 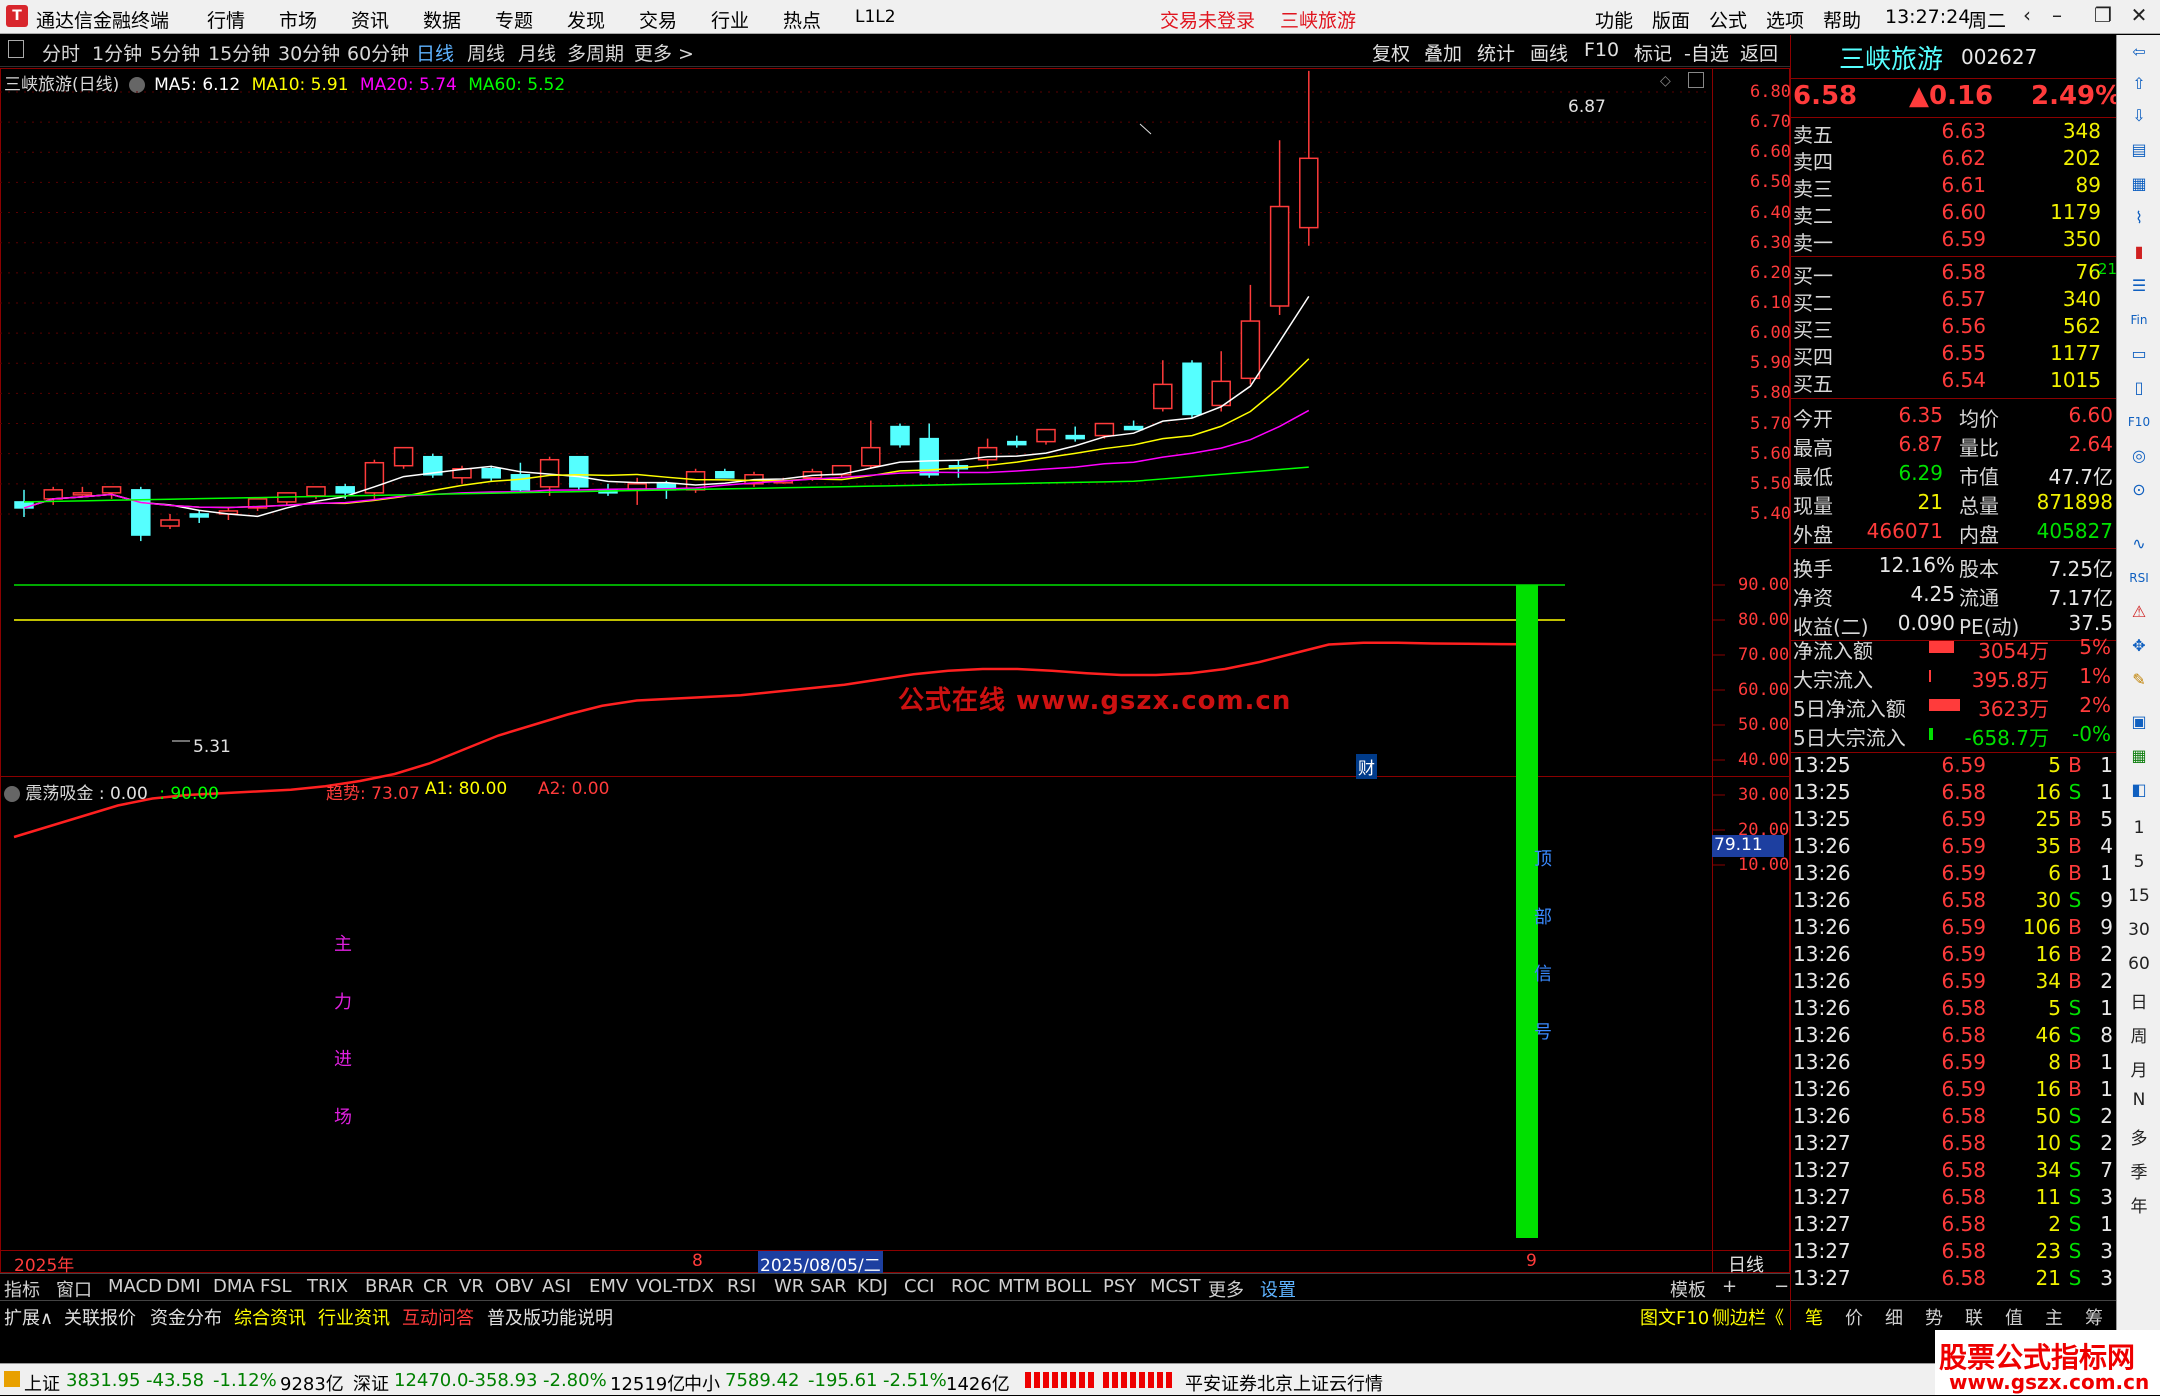 What do you see at coordinates (2027, 17) in the screenshot?
I see `back-icon: ‹` at bounding box center [2027, 17].